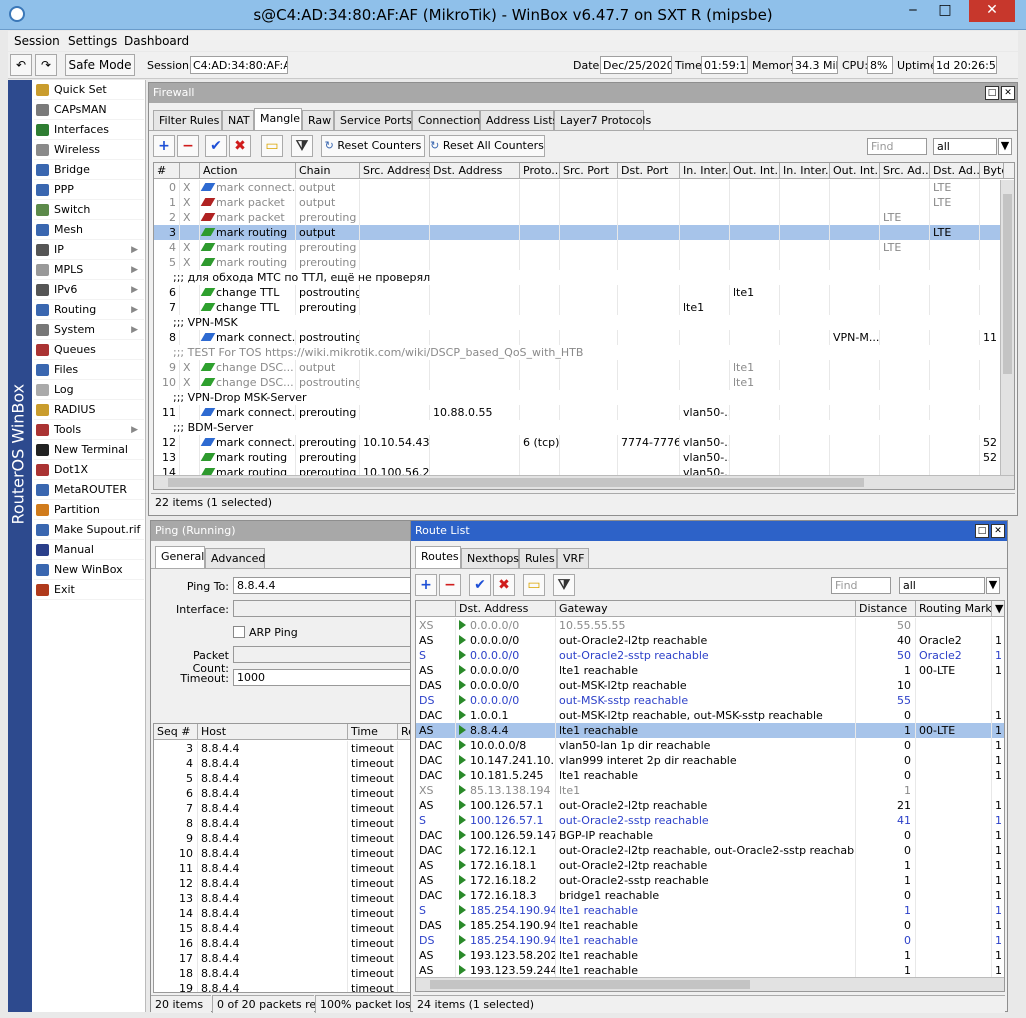  What do you see at coordinates (89, 410) in the screenshot?
I see `sidebar-item-radius: RADIUS` at bounding box center [89, 410].